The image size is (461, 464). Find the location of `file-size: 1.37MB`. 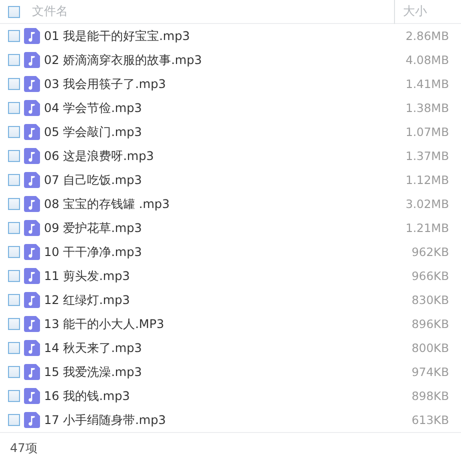

file-size: 1.37MB is located at coordinates (427, 156).